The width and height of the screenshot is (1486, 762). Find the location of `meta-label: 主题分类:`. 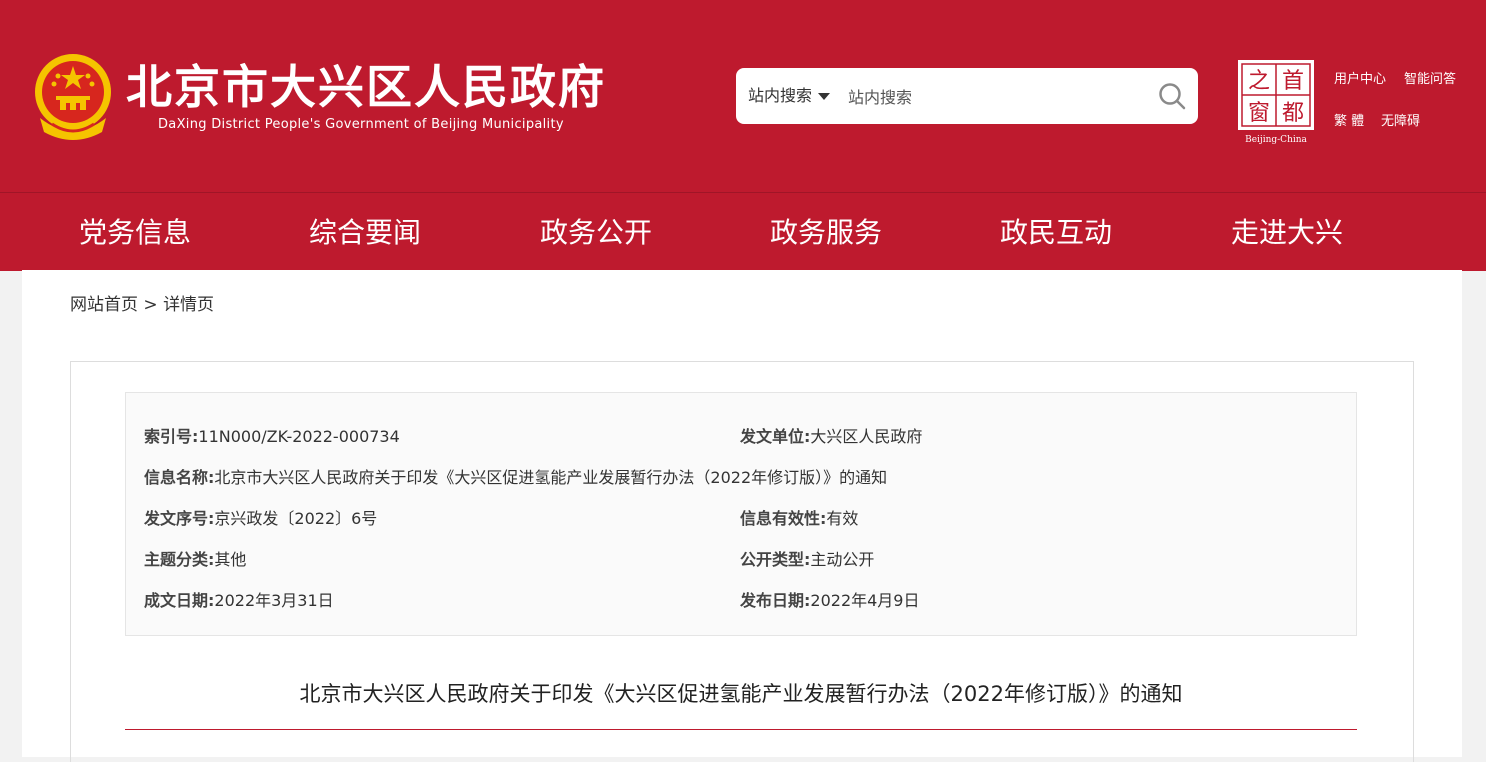

meta-label: 主题分类: is located at coordinates (179, 559).